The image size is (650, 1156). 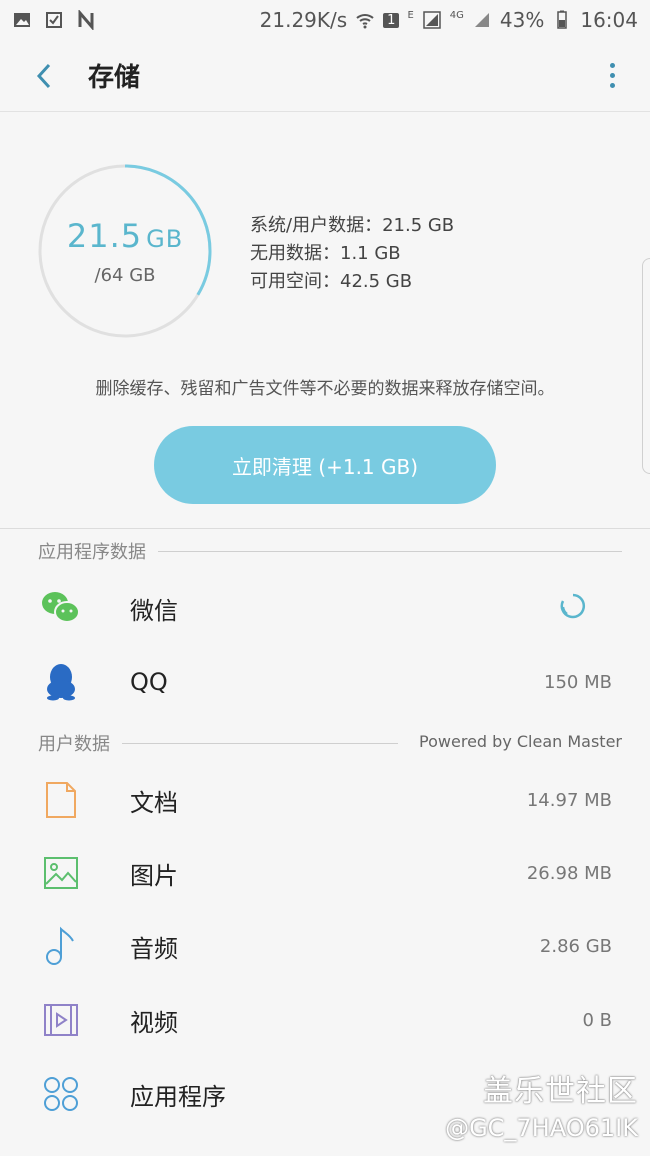 I want to click on document-icon, so click(x=61, y=800).